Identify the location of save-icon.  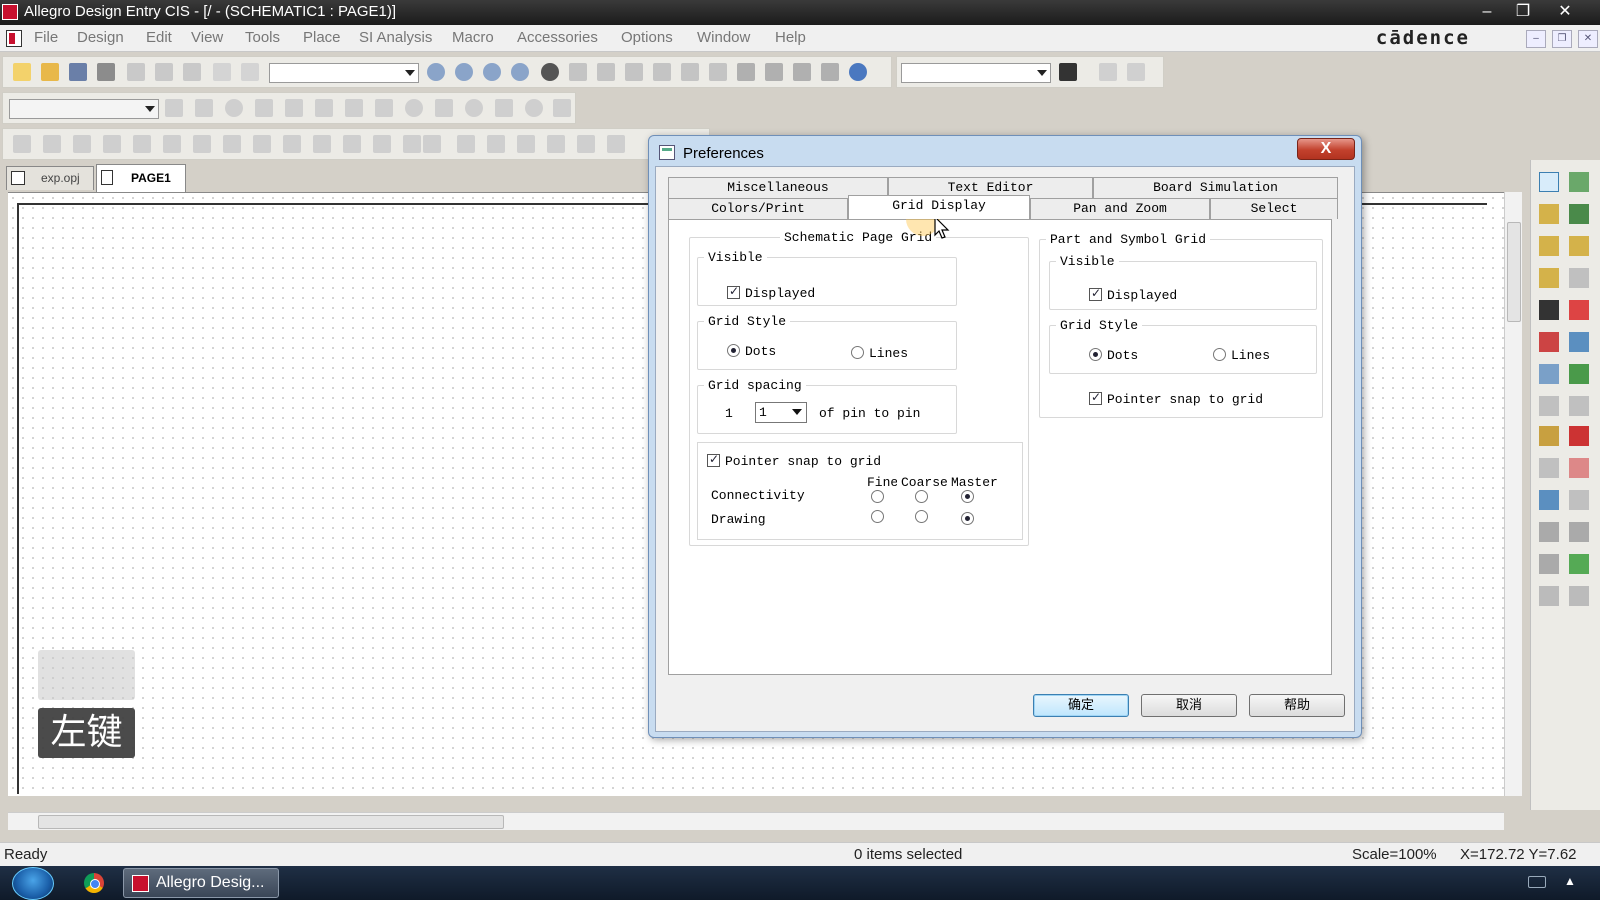
(78, 72).